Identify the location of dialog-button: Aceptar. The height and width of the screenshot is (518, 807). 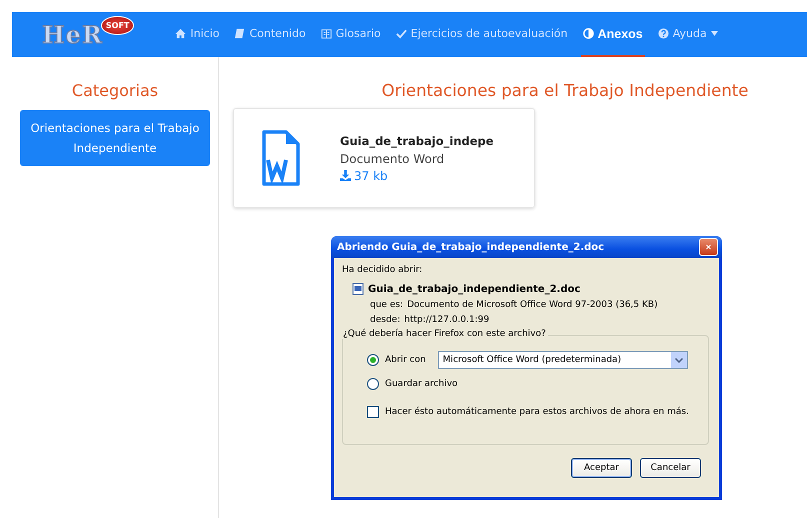
(601, 468).